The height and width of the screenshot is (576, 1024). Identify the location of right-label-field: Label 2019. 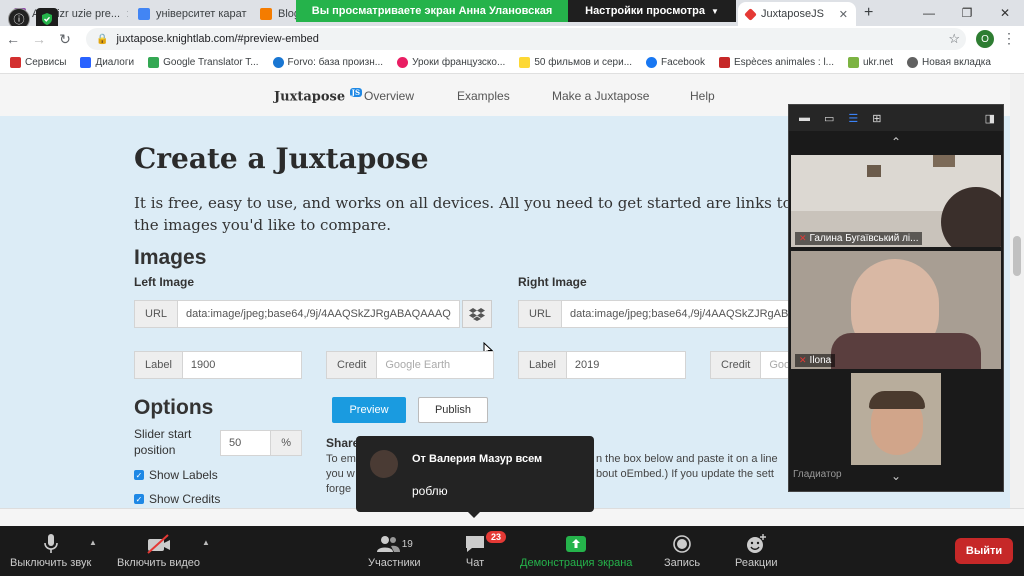
(602, 365).